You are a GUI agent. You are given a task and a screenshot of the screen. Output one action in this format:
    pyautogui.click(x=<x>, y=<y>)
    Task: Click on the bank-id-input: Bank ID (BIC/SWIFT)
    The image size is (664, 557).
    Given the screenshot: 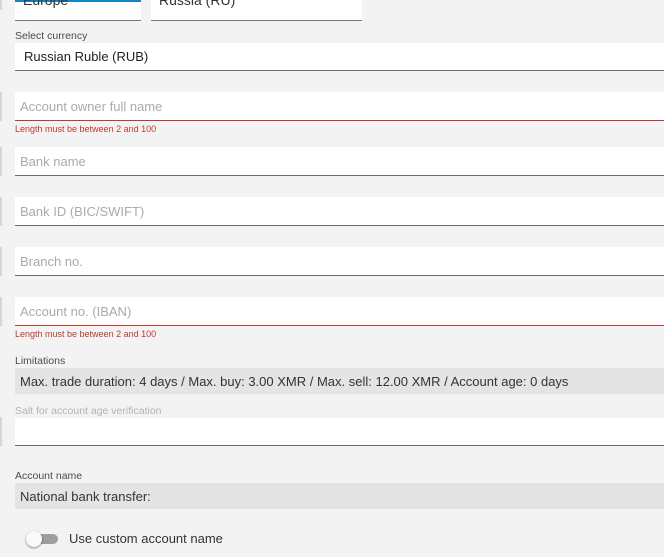 What is the action you would take?
    pyautogui.click(x=339, y=211)
    